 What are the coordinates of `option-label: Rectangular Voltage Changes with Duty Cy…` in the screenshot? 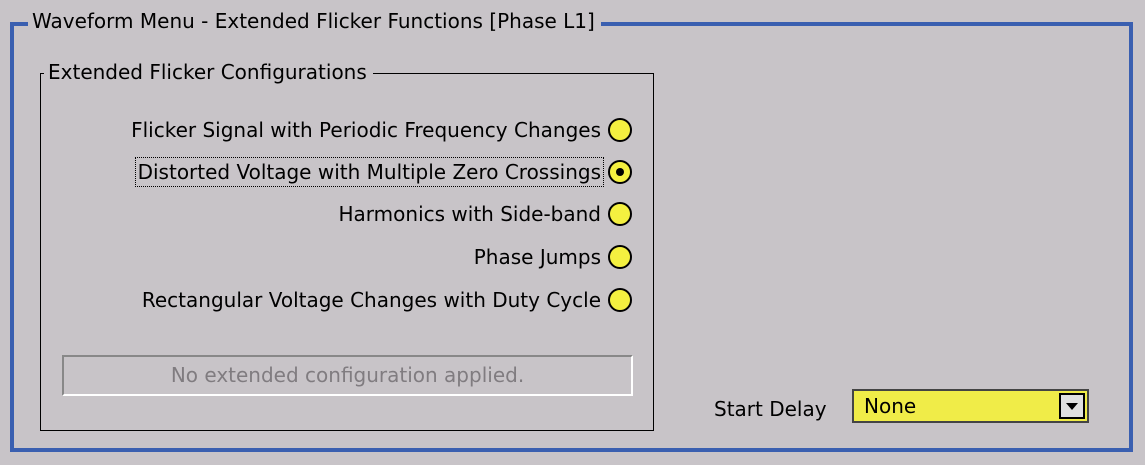 It's located at (371, 300).